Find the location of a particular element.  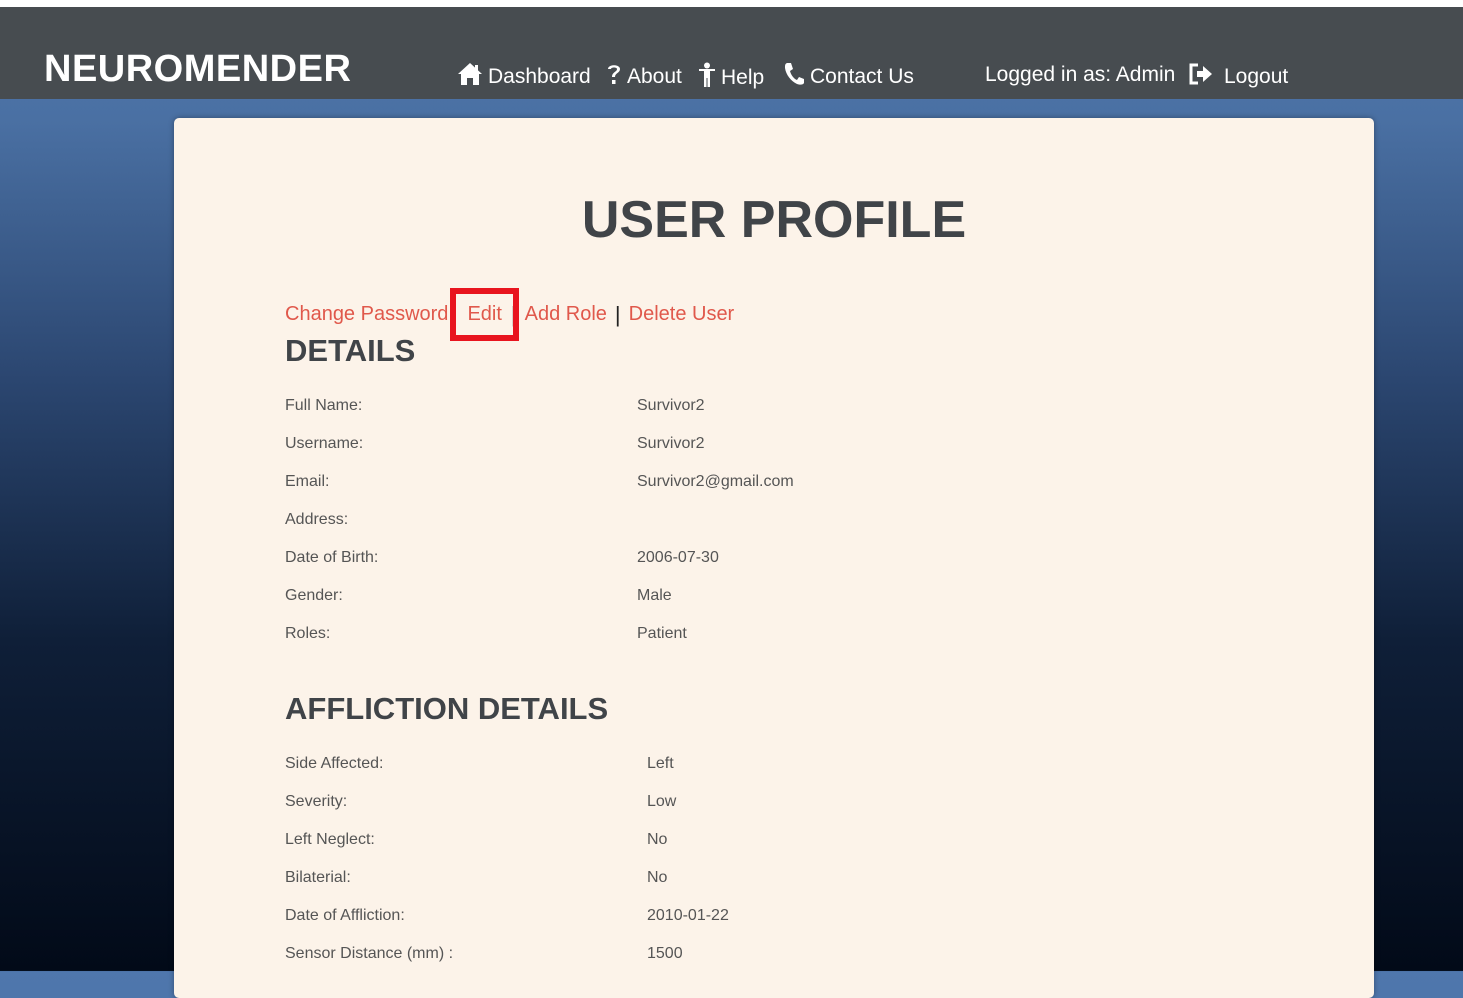

nav-dashboard-link: Dashboard is located at coordinates (524, 77).